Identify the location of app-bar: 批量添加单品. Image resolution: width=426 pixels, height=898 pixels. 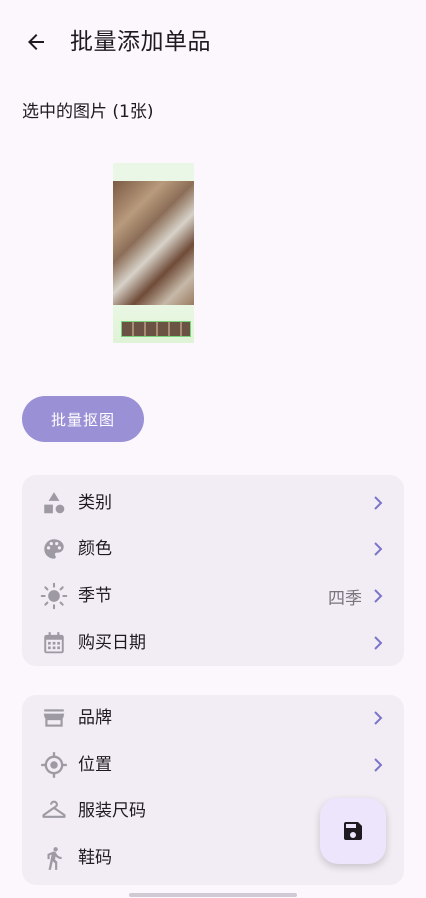
(213, 43).